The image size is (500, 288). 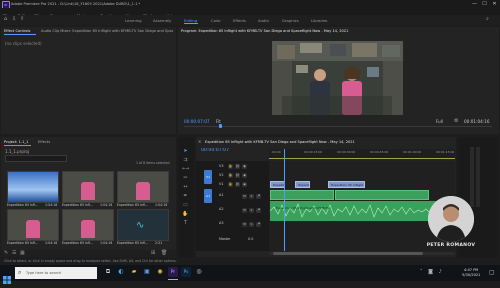 What do you see at coordinates (185, 205) in the screenshot?
I see `rectangle-tool-icon: ▭` at bounding box center [185, 205].